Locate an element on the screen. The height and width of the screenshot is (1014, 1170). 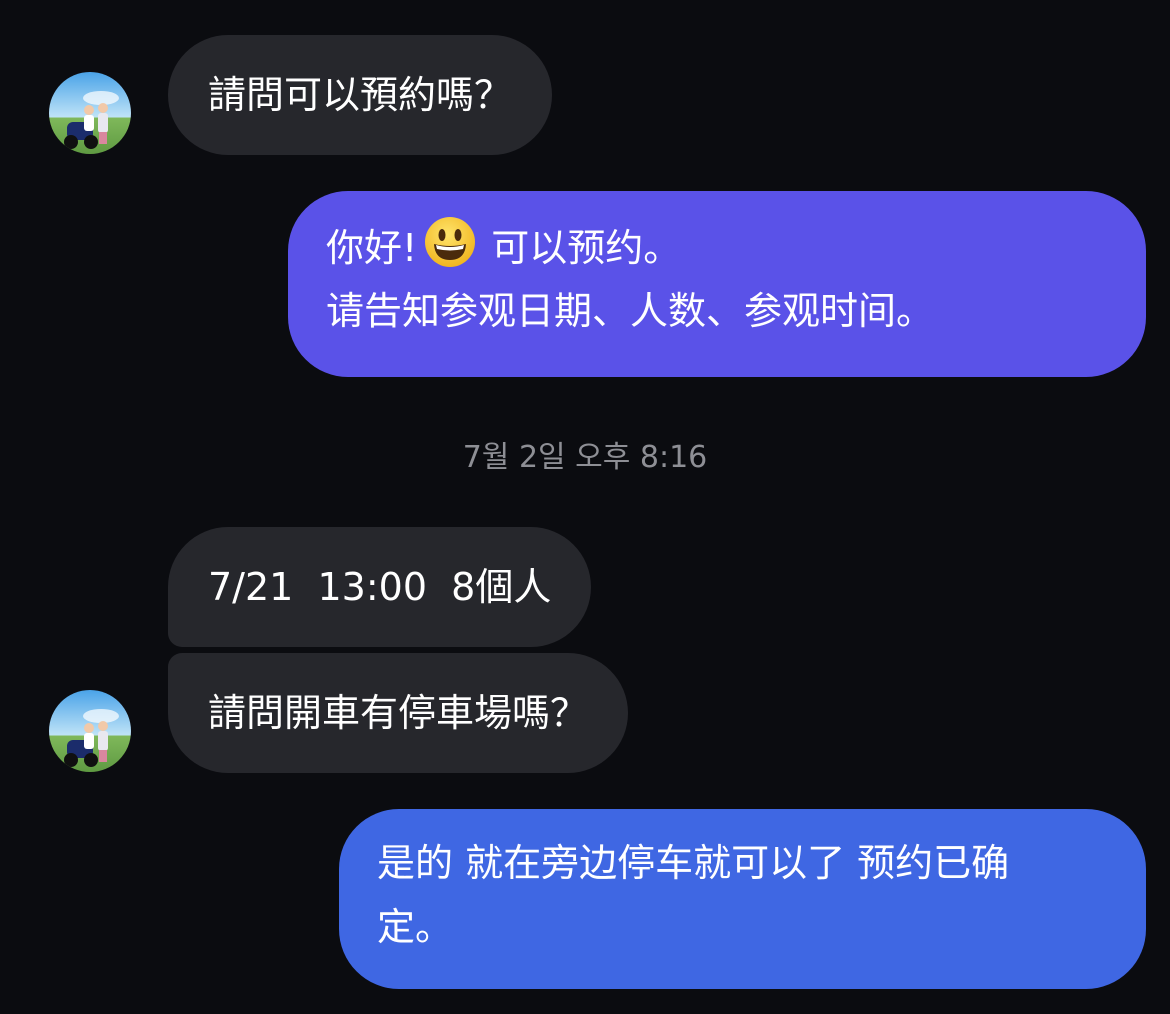
message-text: 7/21 13:00 8個人 is located at coordinates (380, 587).